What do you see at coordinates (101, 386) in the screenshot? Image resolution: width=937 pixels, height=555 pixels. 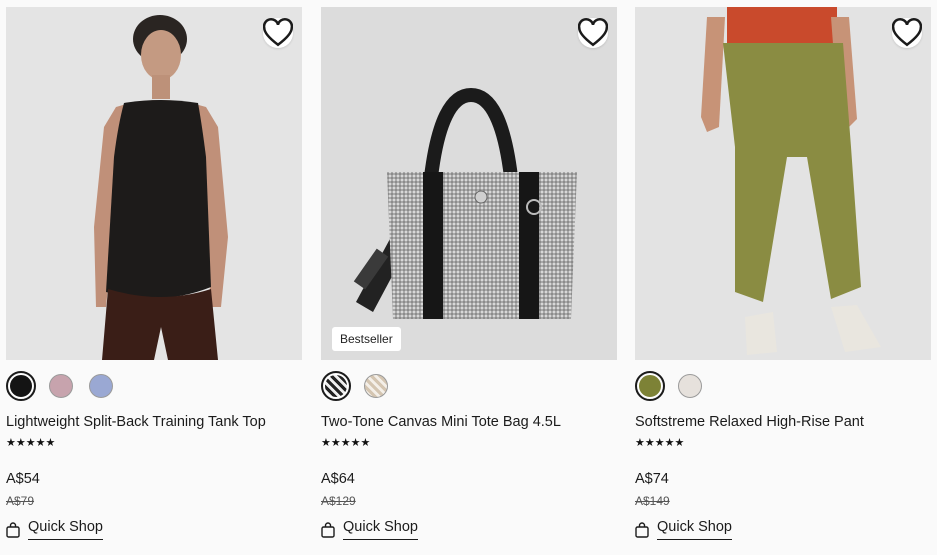 I see `swatch-blue` at bounding box center [101, 386].